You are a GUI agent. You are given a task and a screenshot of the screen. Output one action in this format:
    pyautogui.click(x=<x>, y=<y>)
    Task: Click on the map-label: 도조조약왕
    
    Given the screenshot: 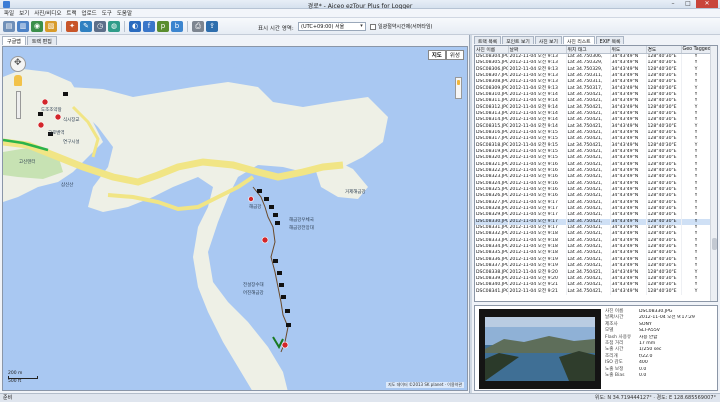 What is the action you would take?
    pyautogui.click(x=51, y=110)
    